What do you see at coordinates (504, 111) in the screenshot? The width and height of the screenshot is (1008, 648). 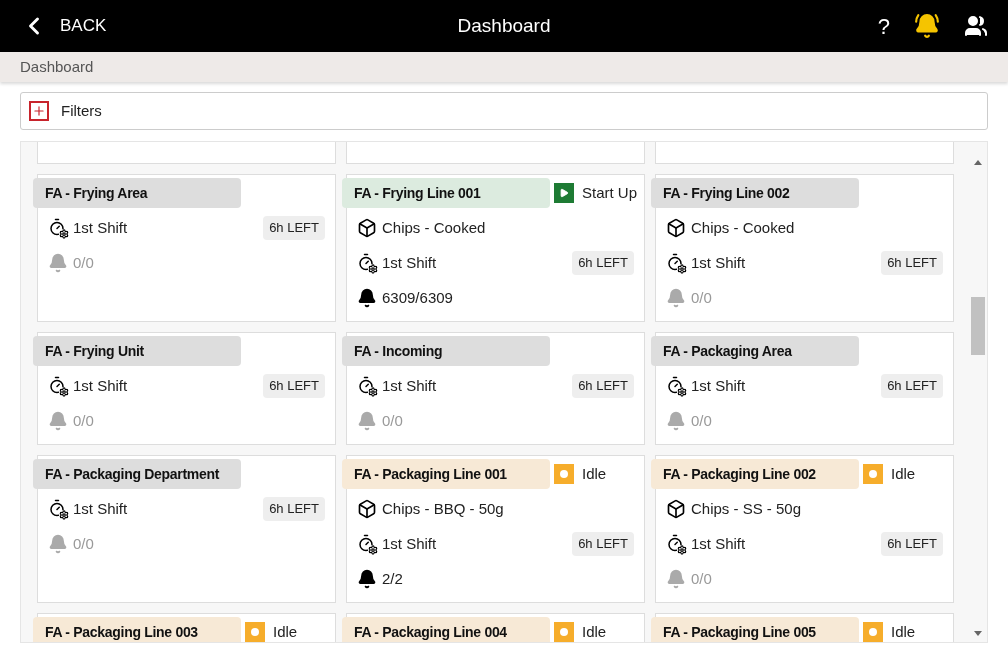 I see `filters-toggle: Filters` at bounding box center [504, 111].